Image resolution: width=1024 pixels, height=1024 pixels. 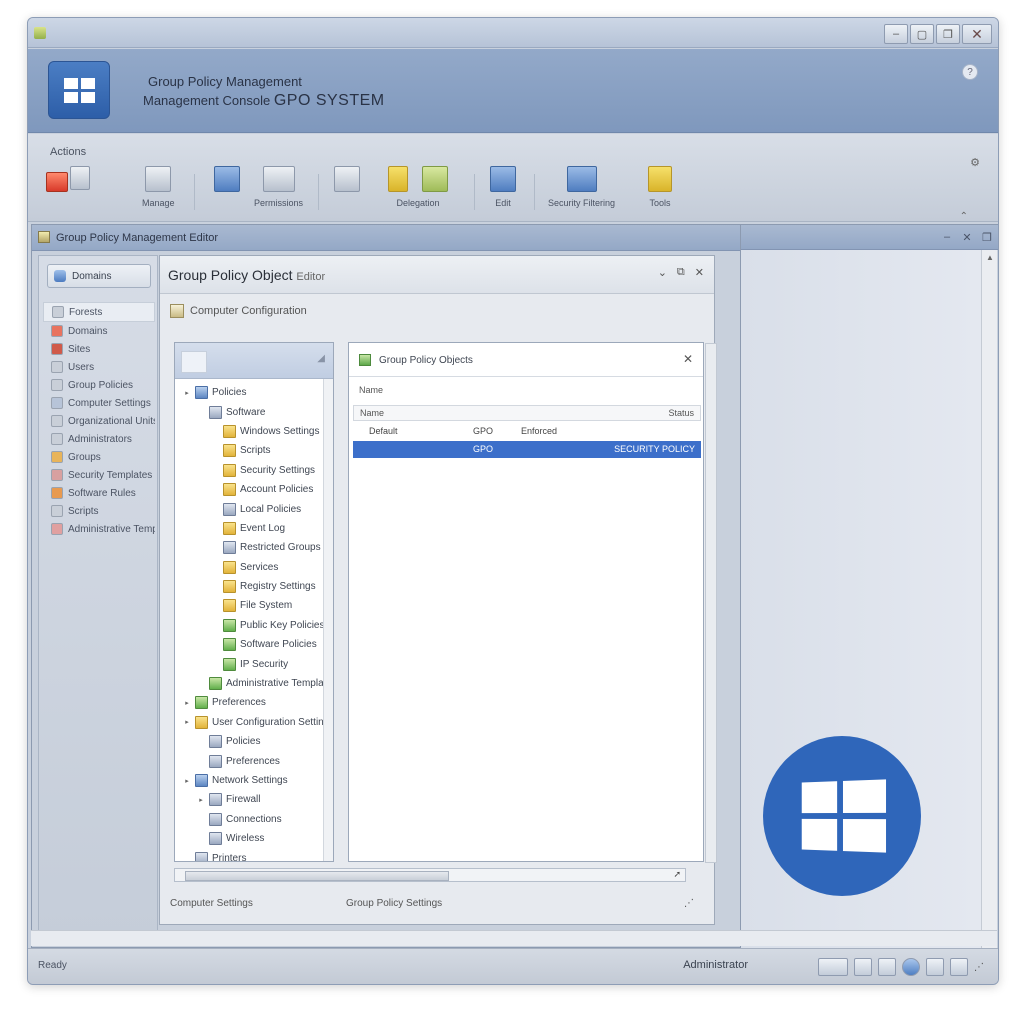 I want to click on ribbon-group-edit: Edit, so click(x=503, y=191).